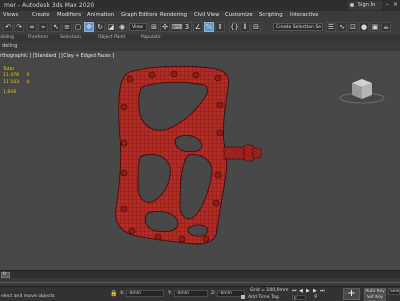 This screenshot has height=301, width=400. Describe the element at coordinates (69, 15) in the screenshot. I see `menu-modifiers: Modifiers` at that location.